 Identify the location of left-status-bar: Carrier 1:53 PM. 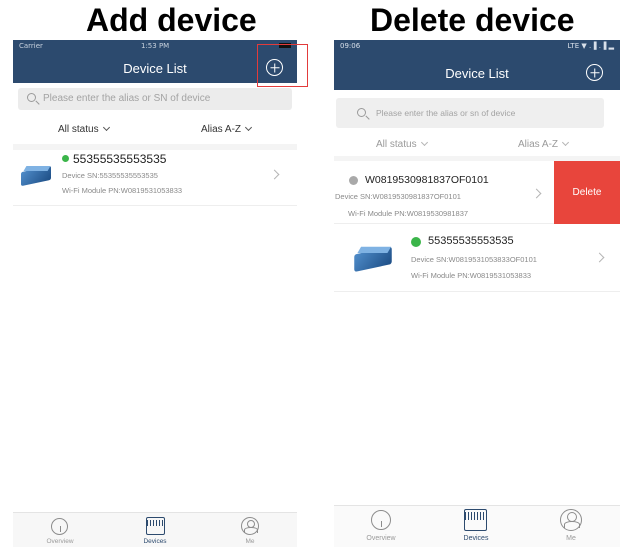
(155, 46).